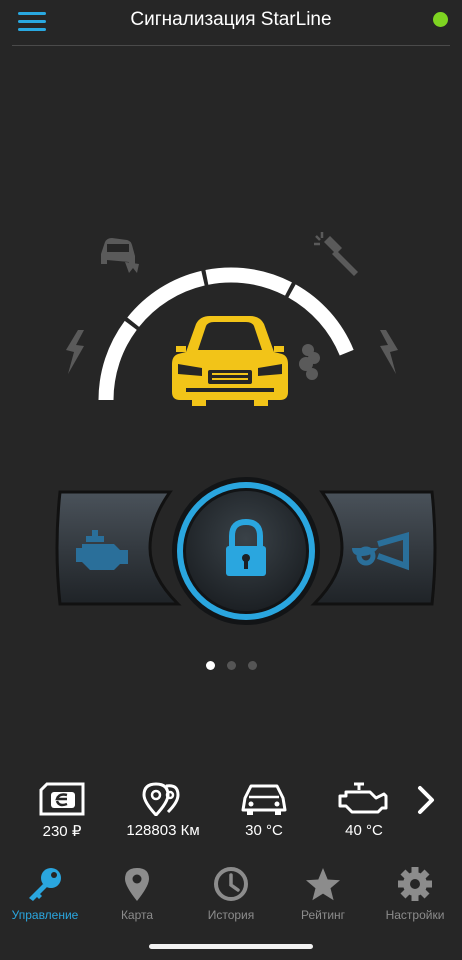 This screenshot has height=960, width=462. I want to click on tab-control: Управление, so click(45, 894).